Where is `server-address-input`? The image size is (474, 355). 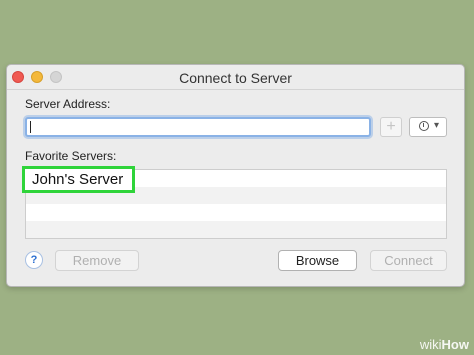
server-address-input is located at coordinates (198, 127).